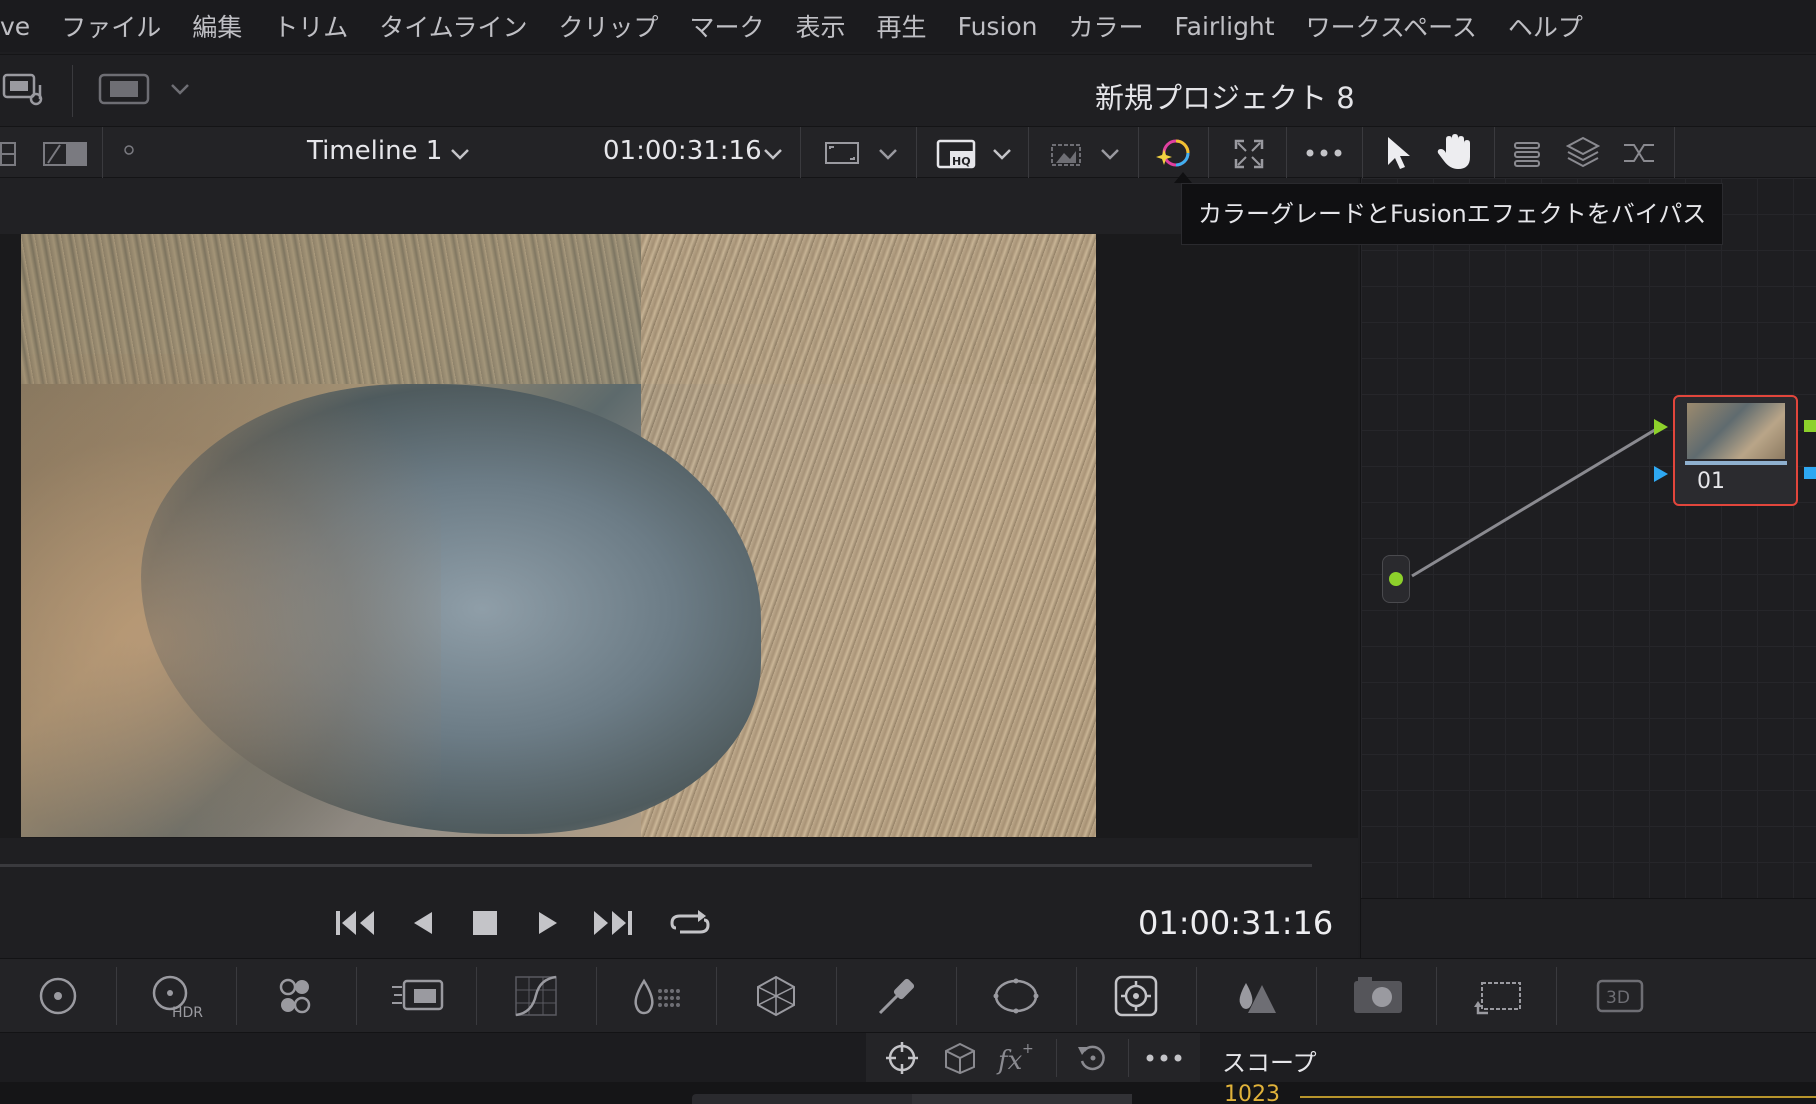 The image size is (1816, 1104). I want to click on scope-scale-value: 1023, so click(1252, 1093).